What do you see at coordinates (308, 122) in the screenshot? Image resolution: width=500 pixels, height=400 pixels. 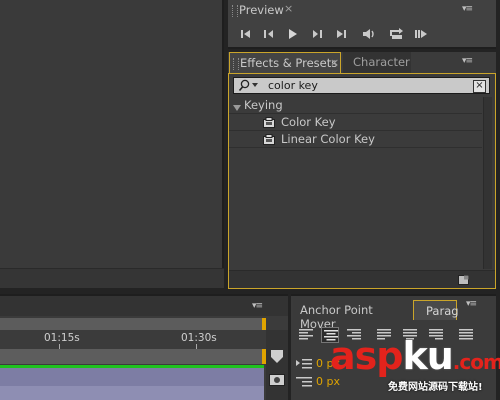 I see `effect-label: Color Key` at bounding box center [308, 122].